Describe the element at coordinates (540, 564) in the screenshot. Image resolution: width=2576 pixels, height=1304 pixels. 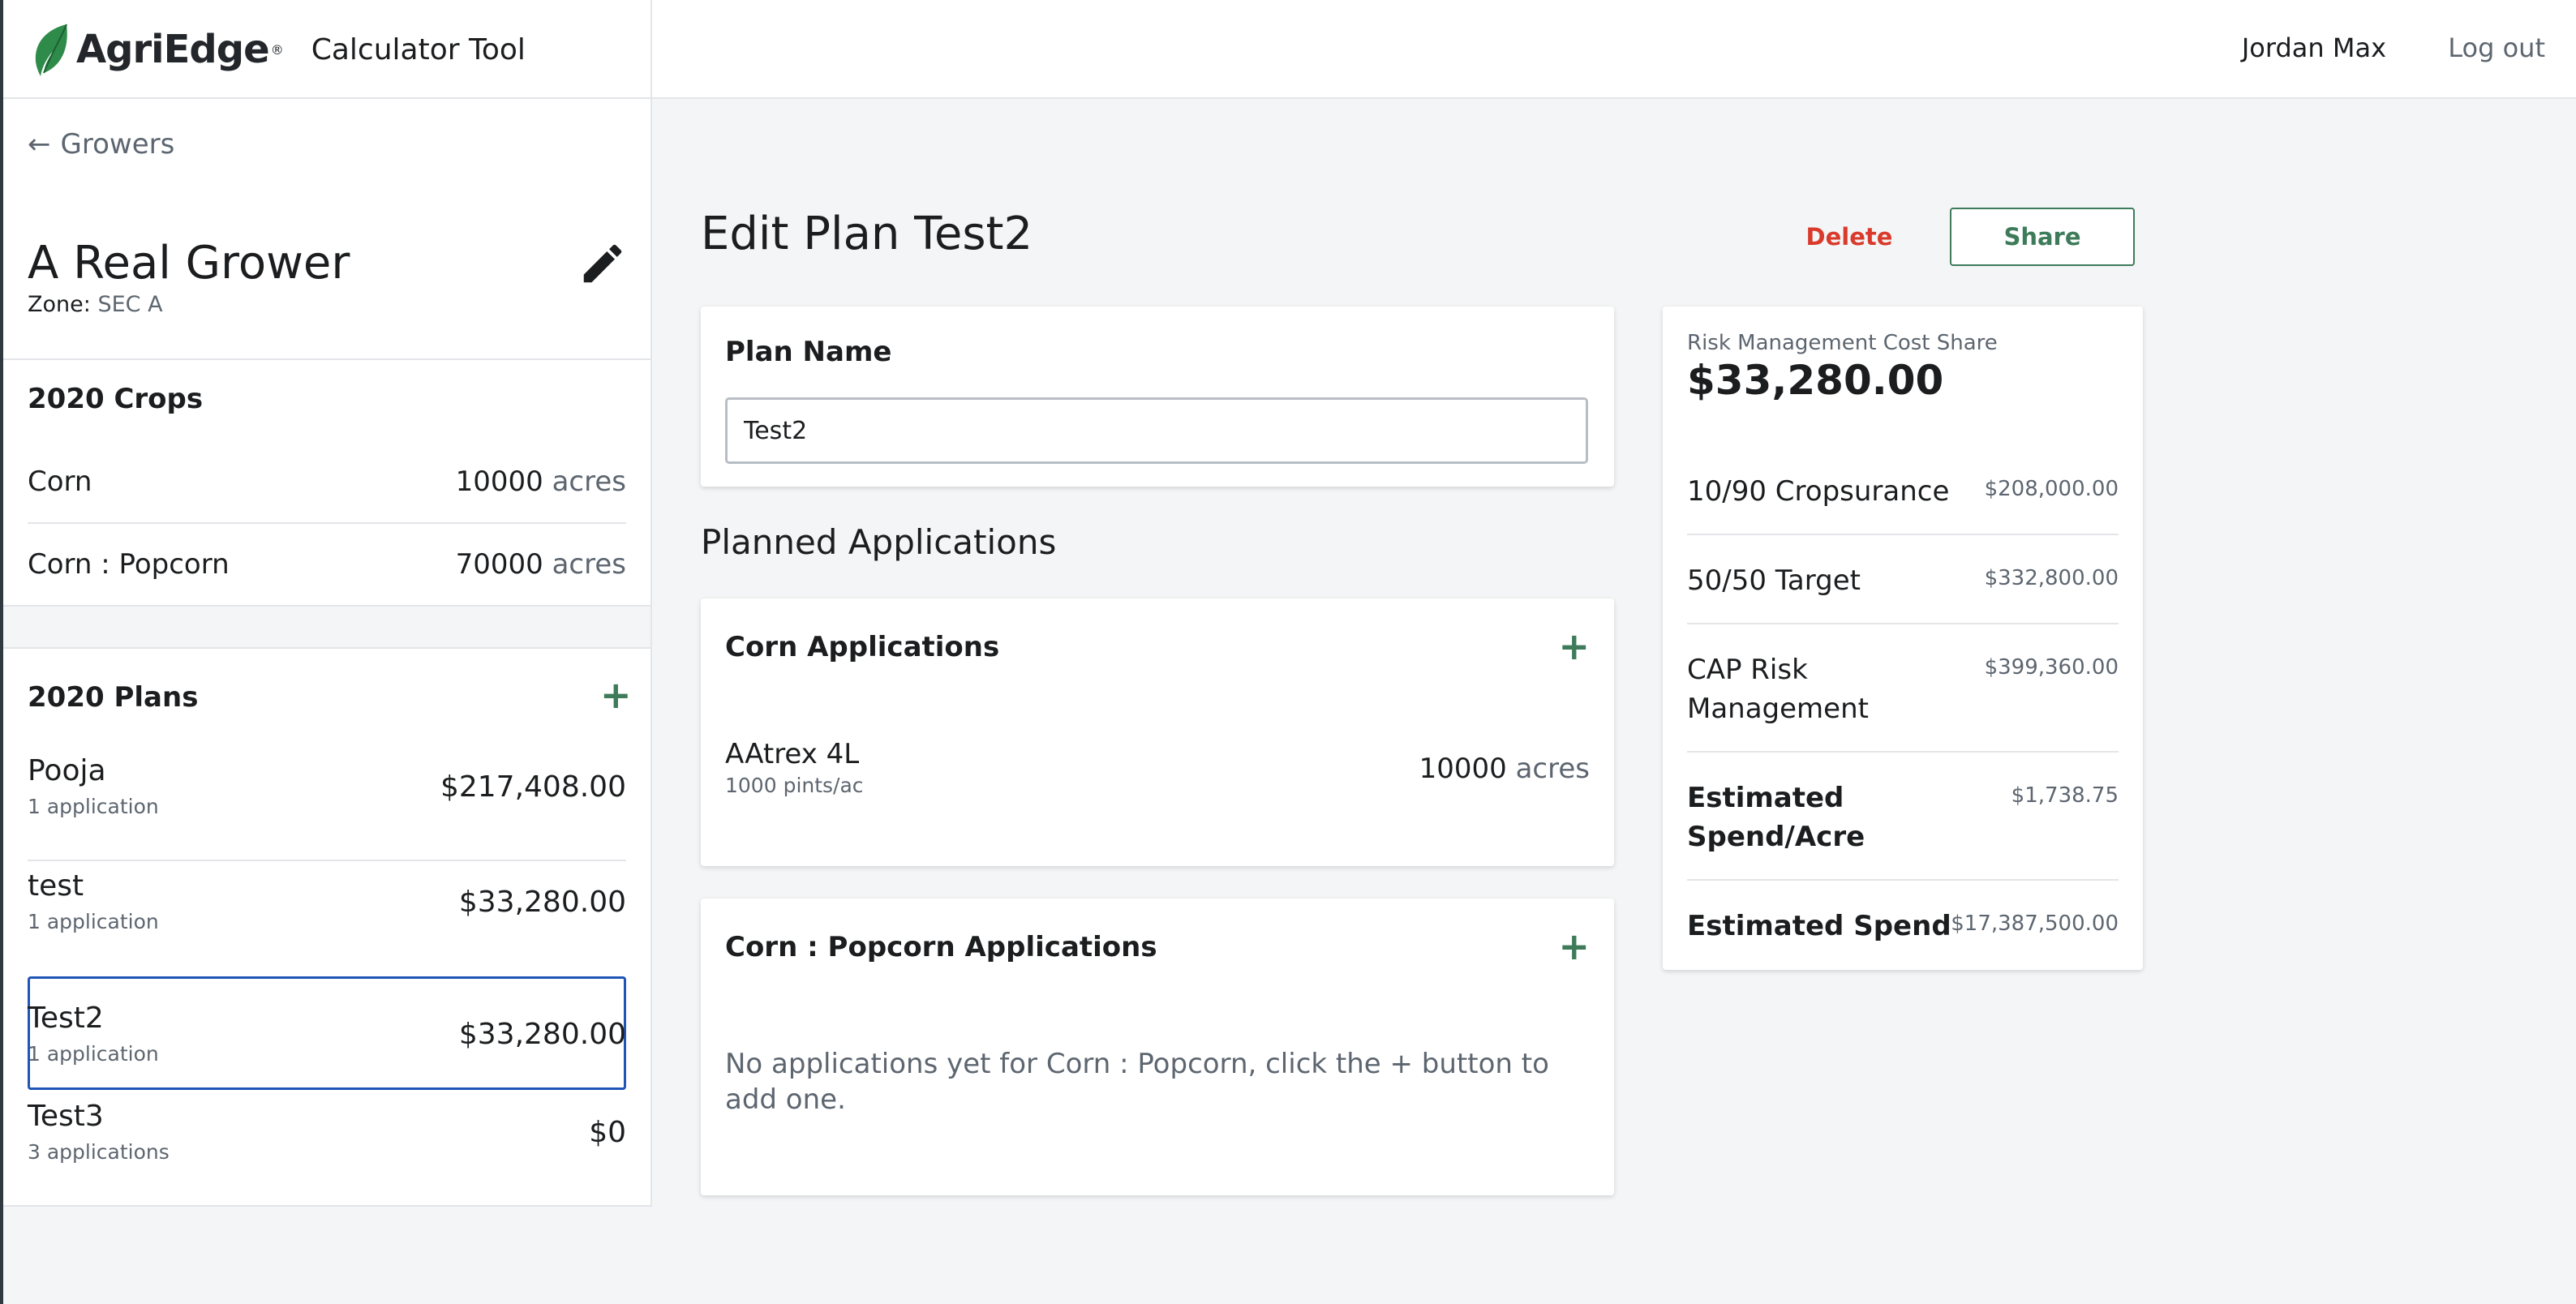
I see `crop-acres: 70000 acres` at that location.